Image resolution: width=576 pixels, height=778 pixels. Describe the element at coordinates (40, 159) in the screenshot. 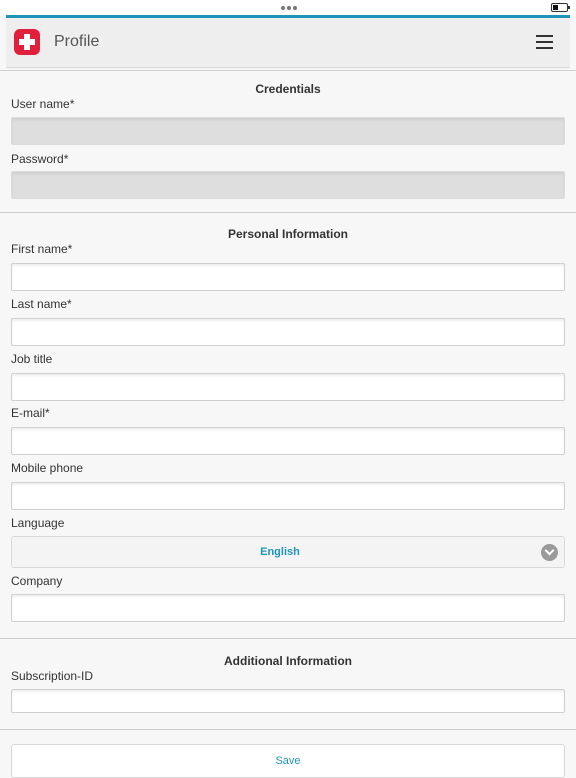

I see `password-label: Password*` at that location.